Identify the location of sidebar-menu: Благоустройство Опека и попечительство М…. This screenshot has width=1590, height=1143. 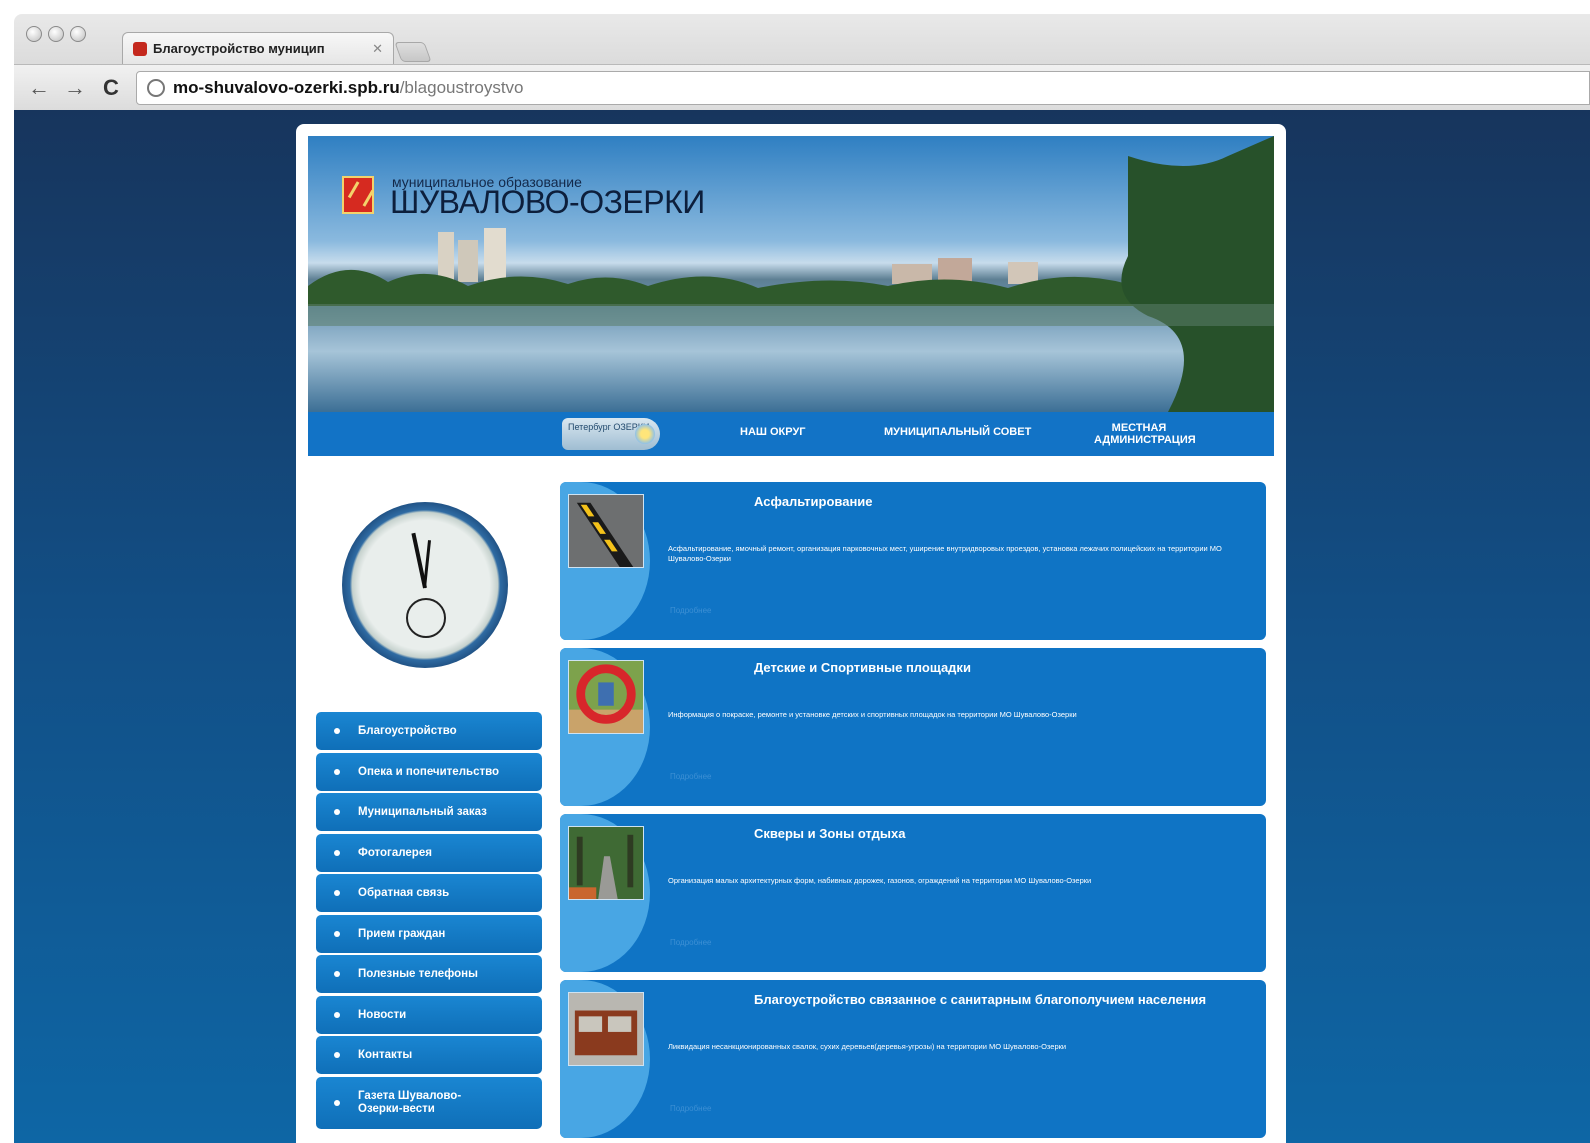
(429, 921).